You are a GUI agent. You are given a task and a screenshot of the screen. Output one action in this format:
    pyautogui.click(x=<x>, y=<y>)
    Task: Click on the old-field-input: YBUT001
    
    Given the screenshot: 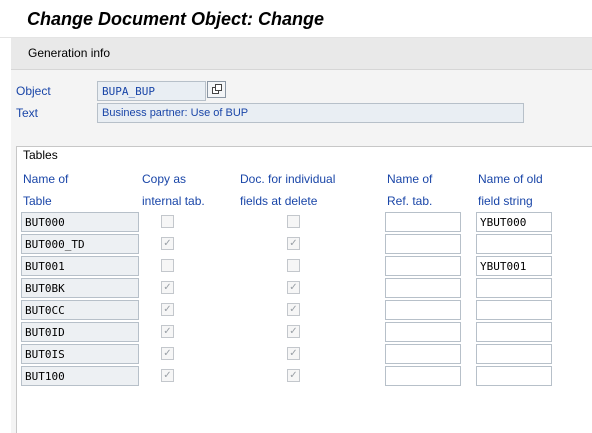 What is the action you would take?
    pyautogui.click(x=514, y=266)
    